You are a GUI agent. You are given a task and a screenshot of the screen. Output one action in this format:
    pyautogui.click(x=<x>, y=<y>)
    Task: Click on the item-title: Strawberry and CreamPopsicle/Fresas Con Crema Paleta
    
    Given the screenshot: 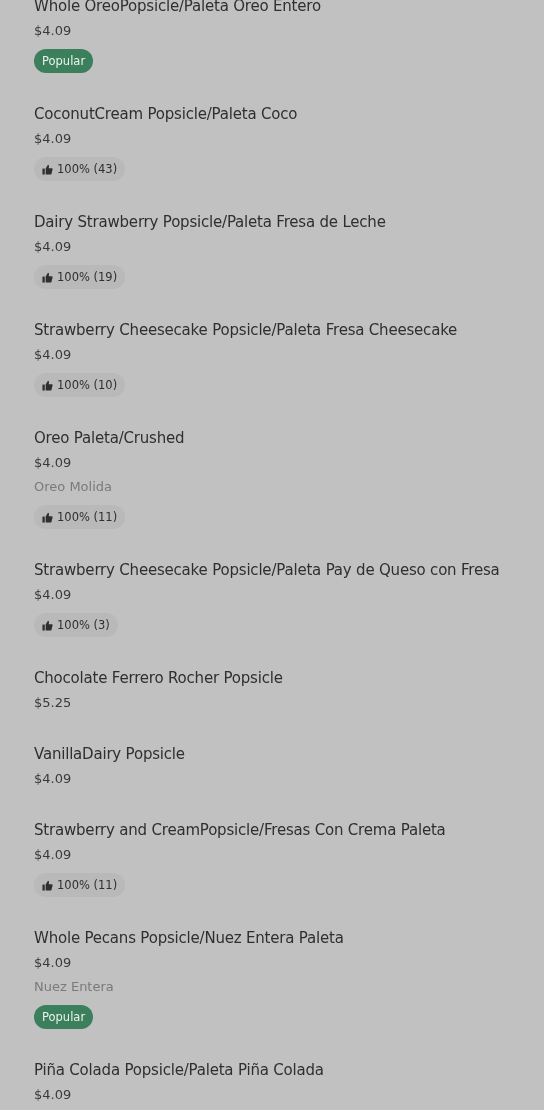 What is the action you would take?
    pyautogui.click(x=240, y=830)
    